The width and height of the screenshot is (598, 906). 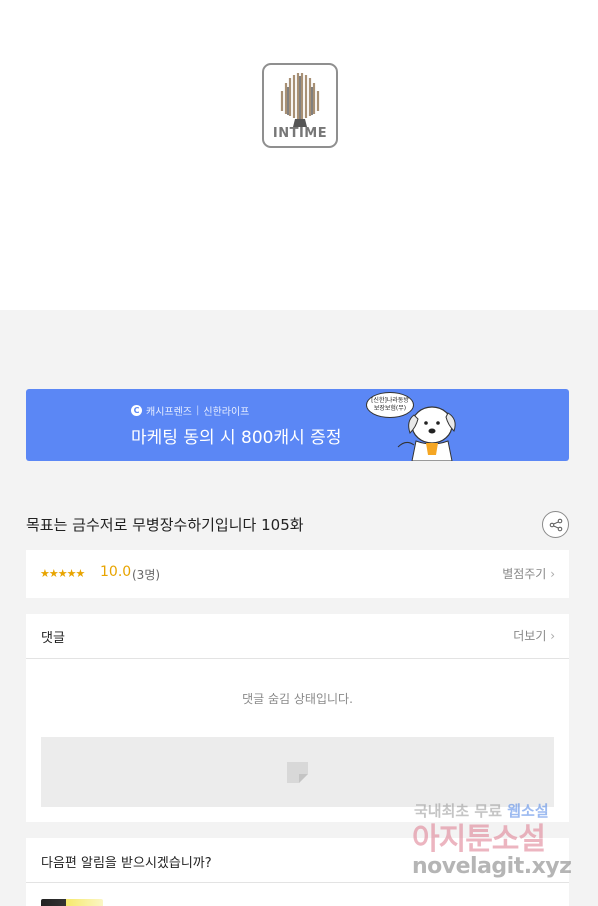 I want to click on intime-logo: INTIME, so click(x=300, y=105).